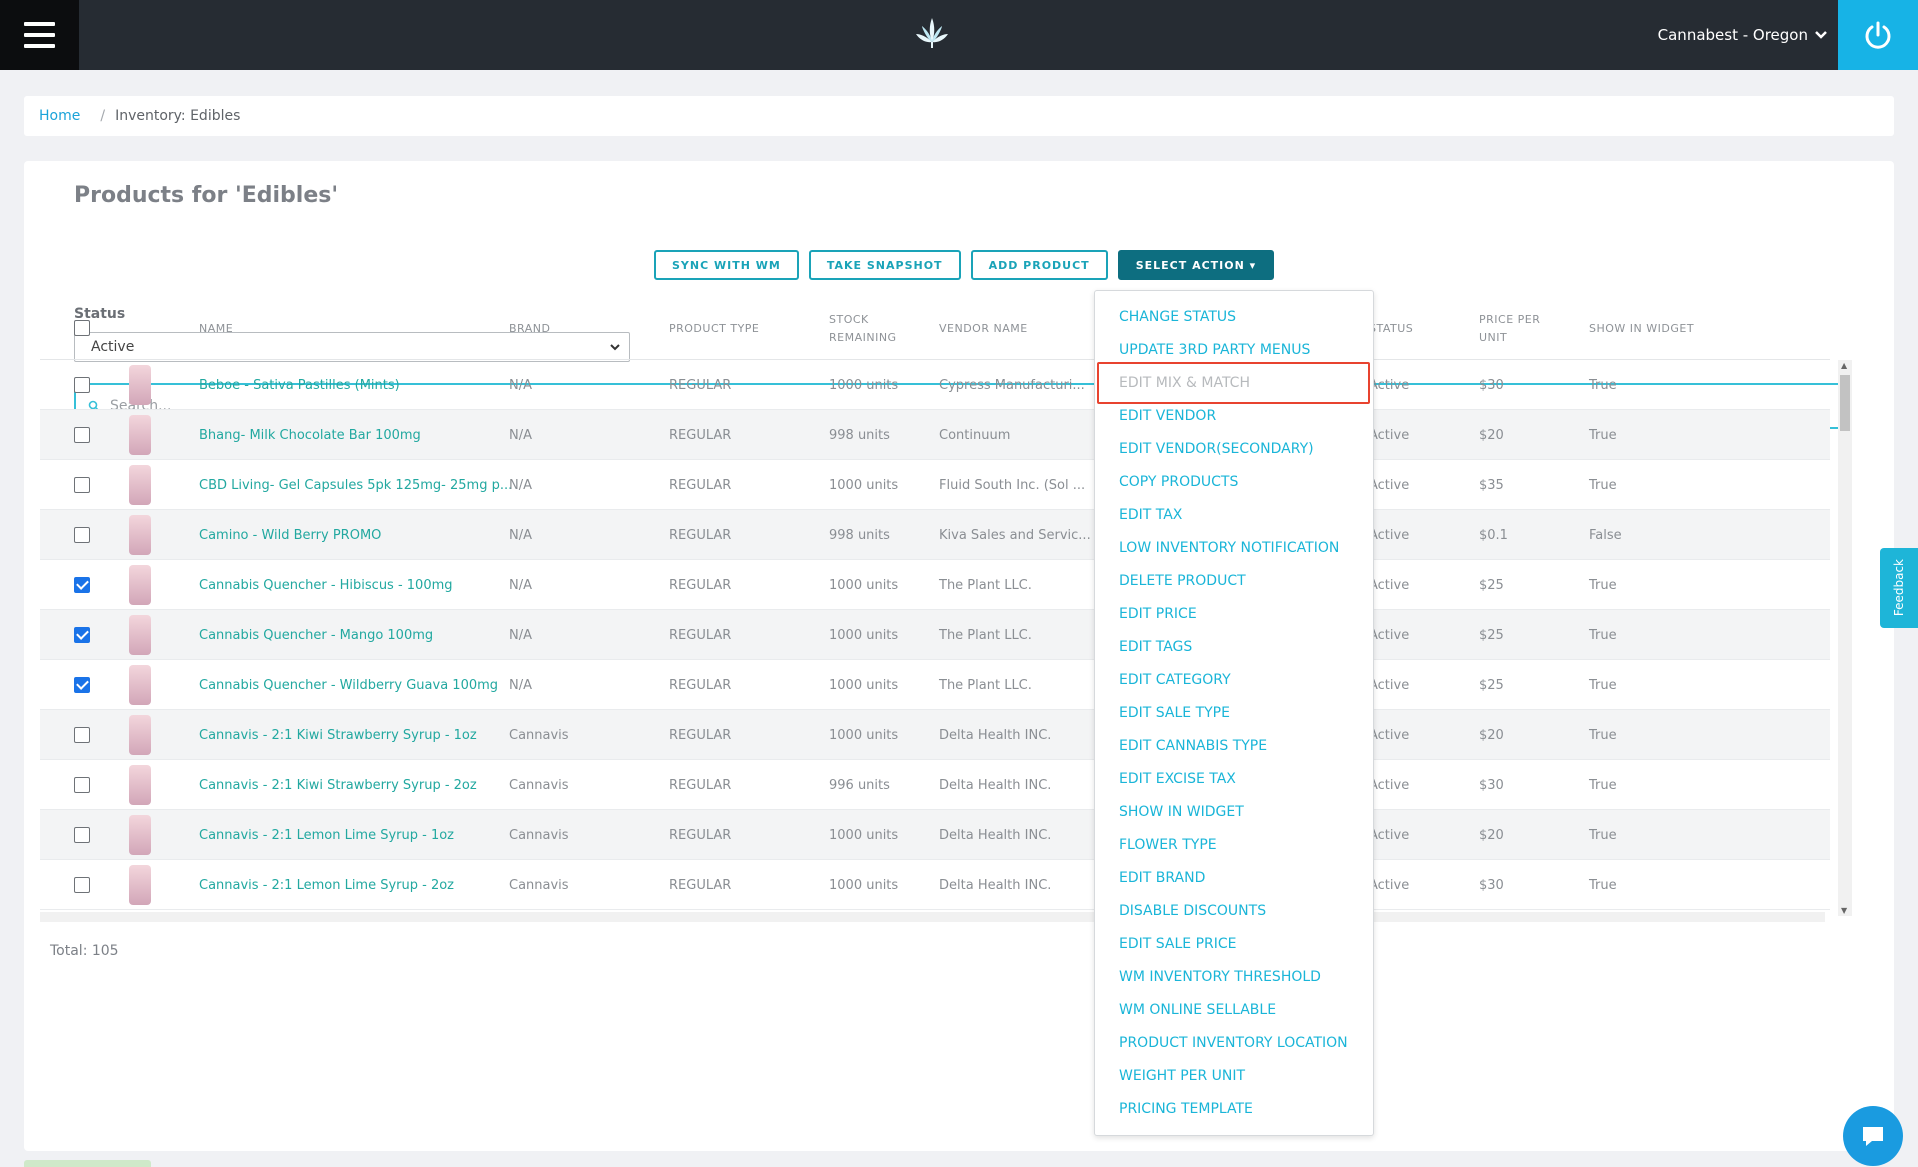 This screenshot has height=1167, width=1918. I want to click on cell-name: Cannavis - 2:1 Lemon Lime Syrup - 1oz, so click(326, 835).